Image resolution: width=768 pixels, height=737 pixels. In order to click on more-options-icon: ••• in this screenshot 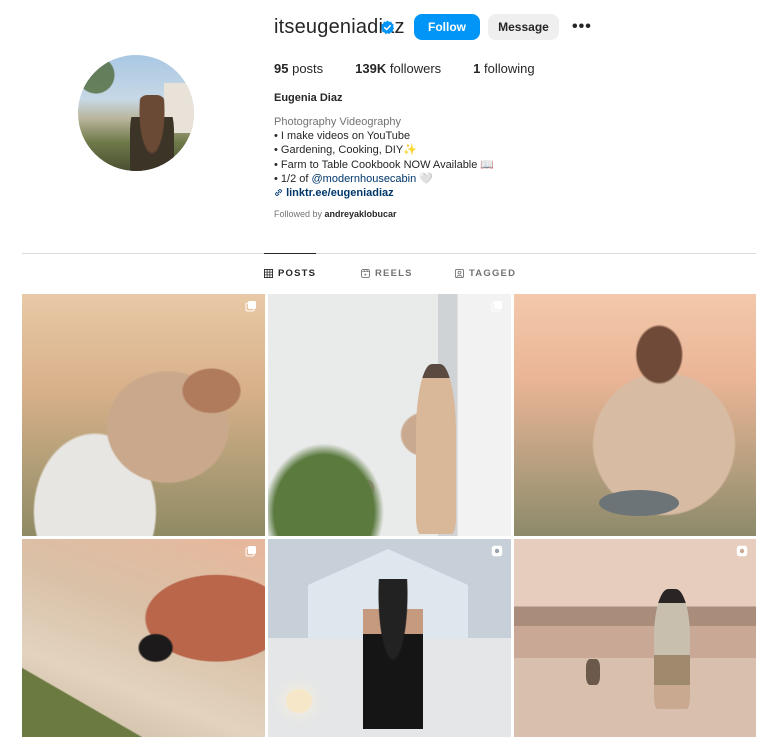, I will do `click(583, 26)`.